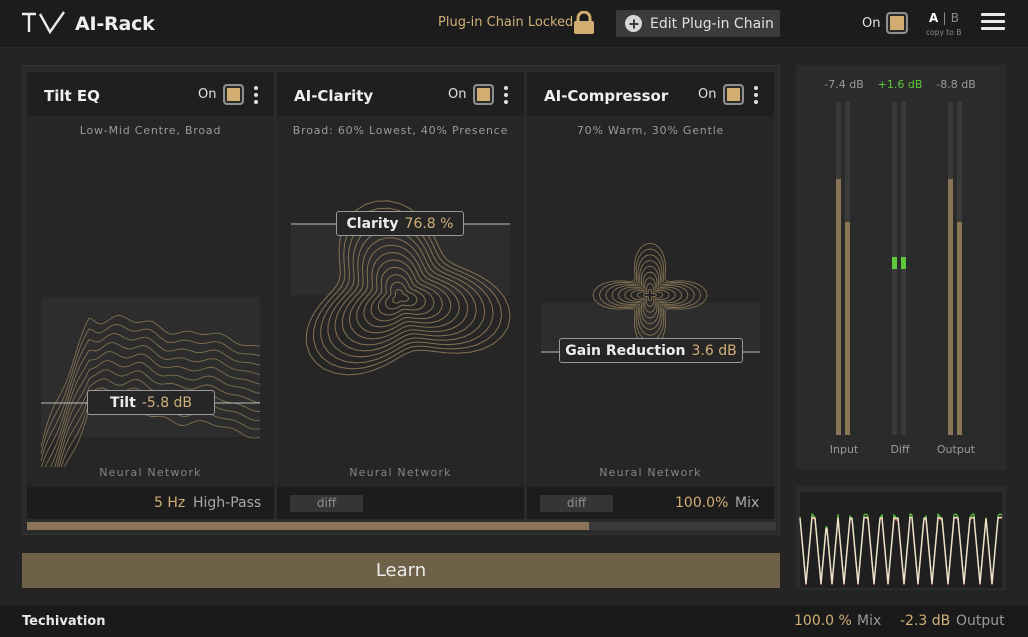  Describe the element at coordinates (633, 23) in the screenshot. I see `plus-circle-icon` at that location.